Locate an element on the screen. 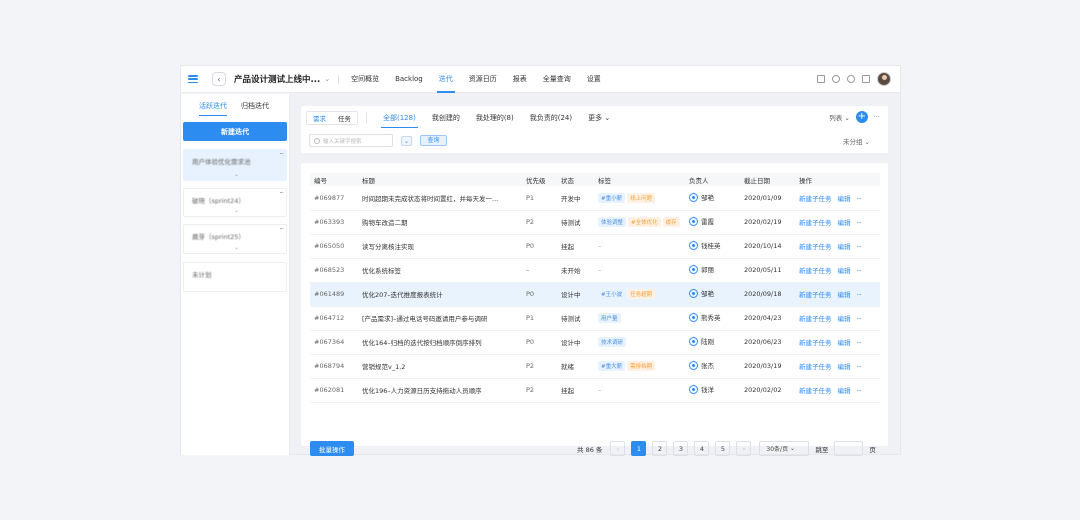 Image resolution: width=1080 pixels, height=520 pixels. cell-status: 待测试 is located at coordinates (575, 318).